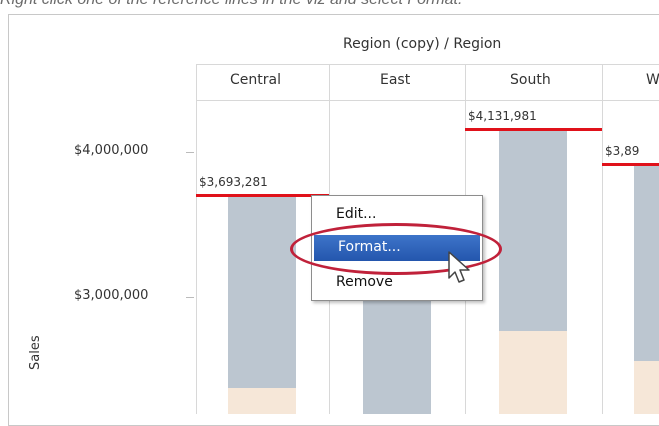 This screenshot has width=659, height=426. Describe the element at coordinates (502, 116) in the screenshot. I see `reference-label-south: $4,131,981` at that location.